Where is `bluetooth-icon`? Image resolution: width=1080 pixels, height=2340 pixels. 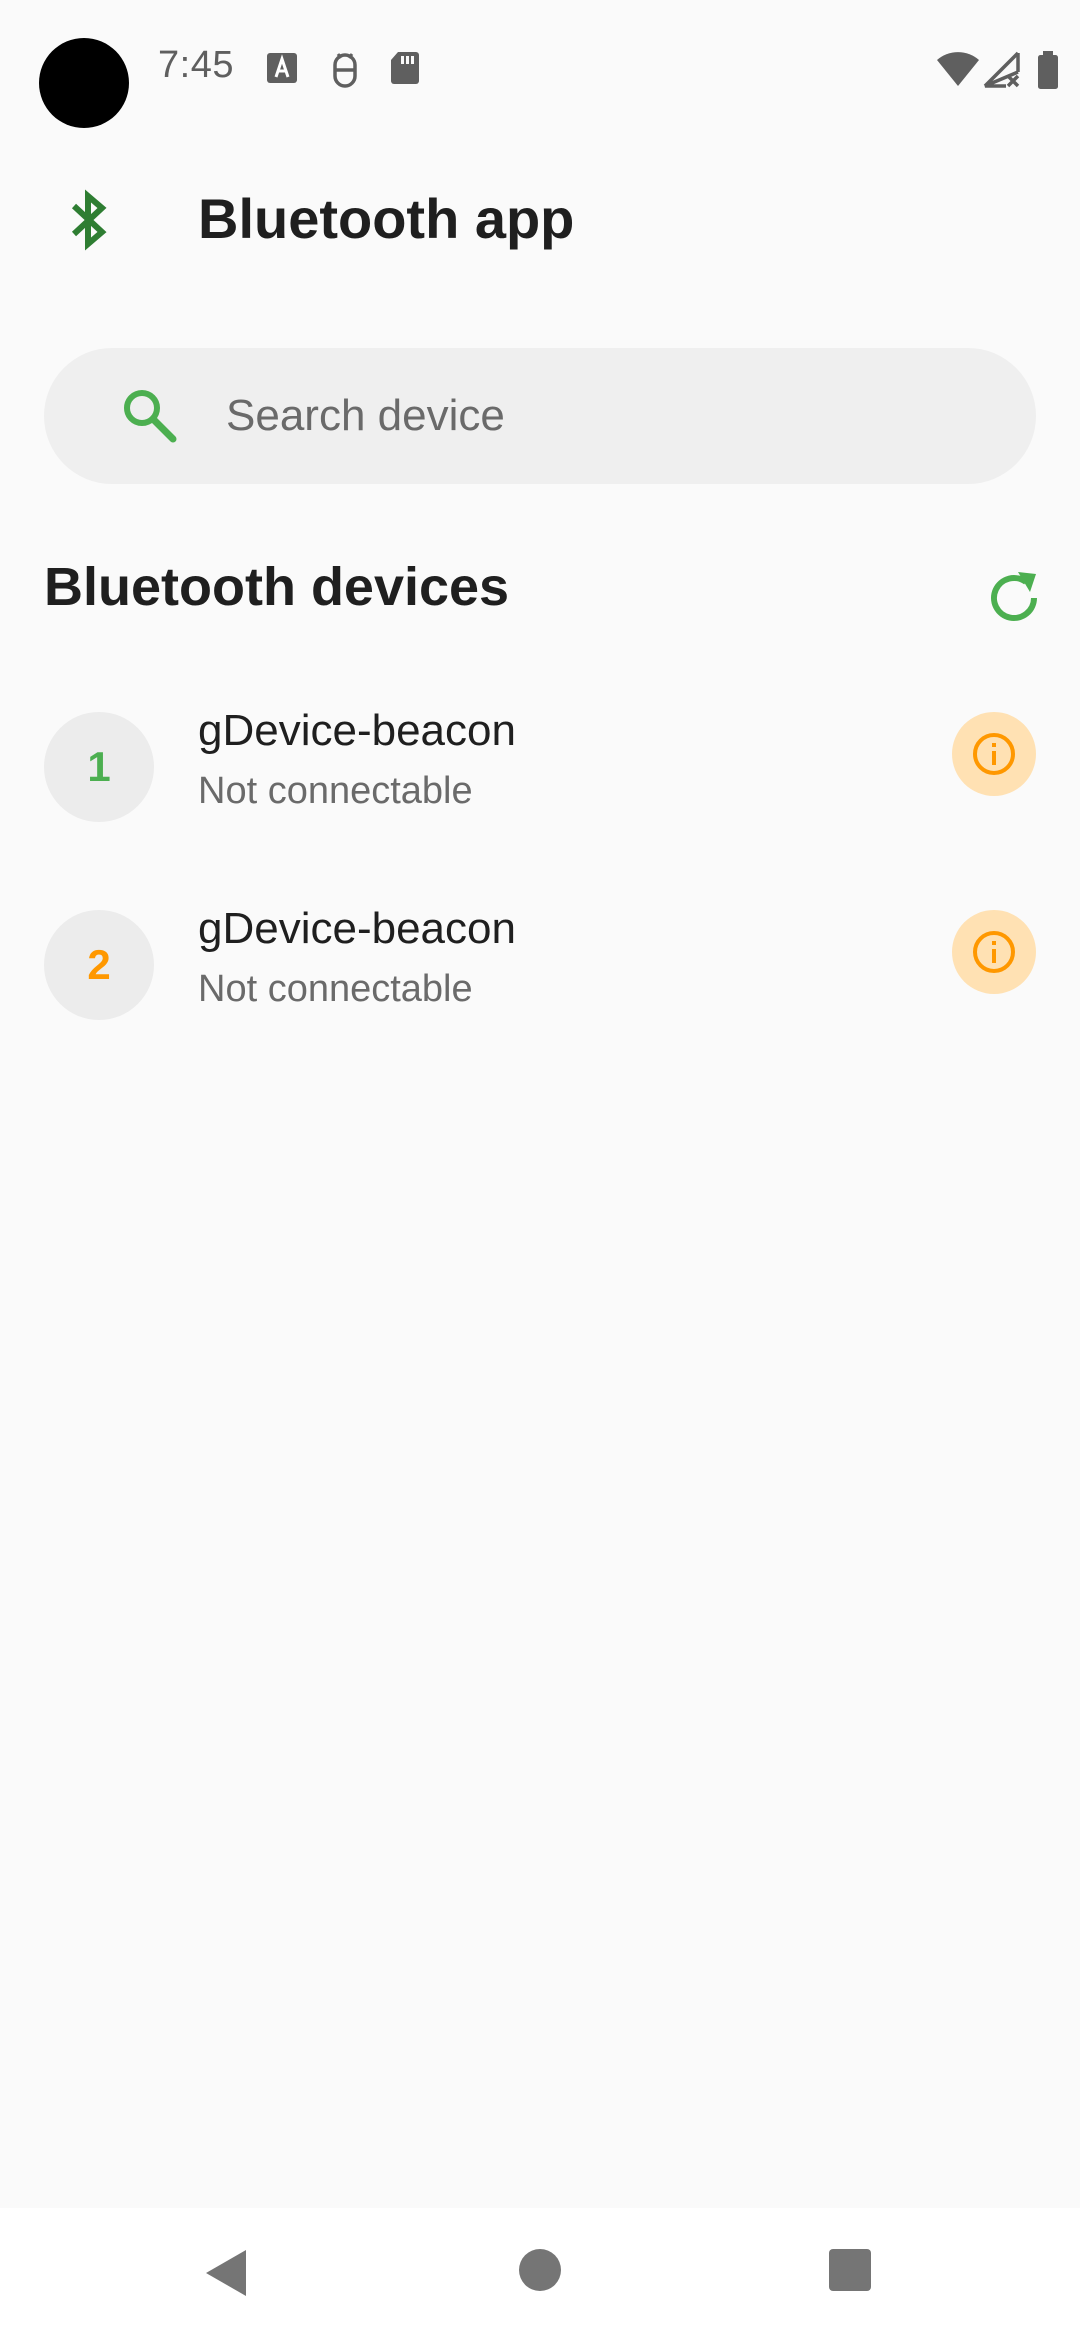
bluetooth-icon is located at coordinates (89, 220).